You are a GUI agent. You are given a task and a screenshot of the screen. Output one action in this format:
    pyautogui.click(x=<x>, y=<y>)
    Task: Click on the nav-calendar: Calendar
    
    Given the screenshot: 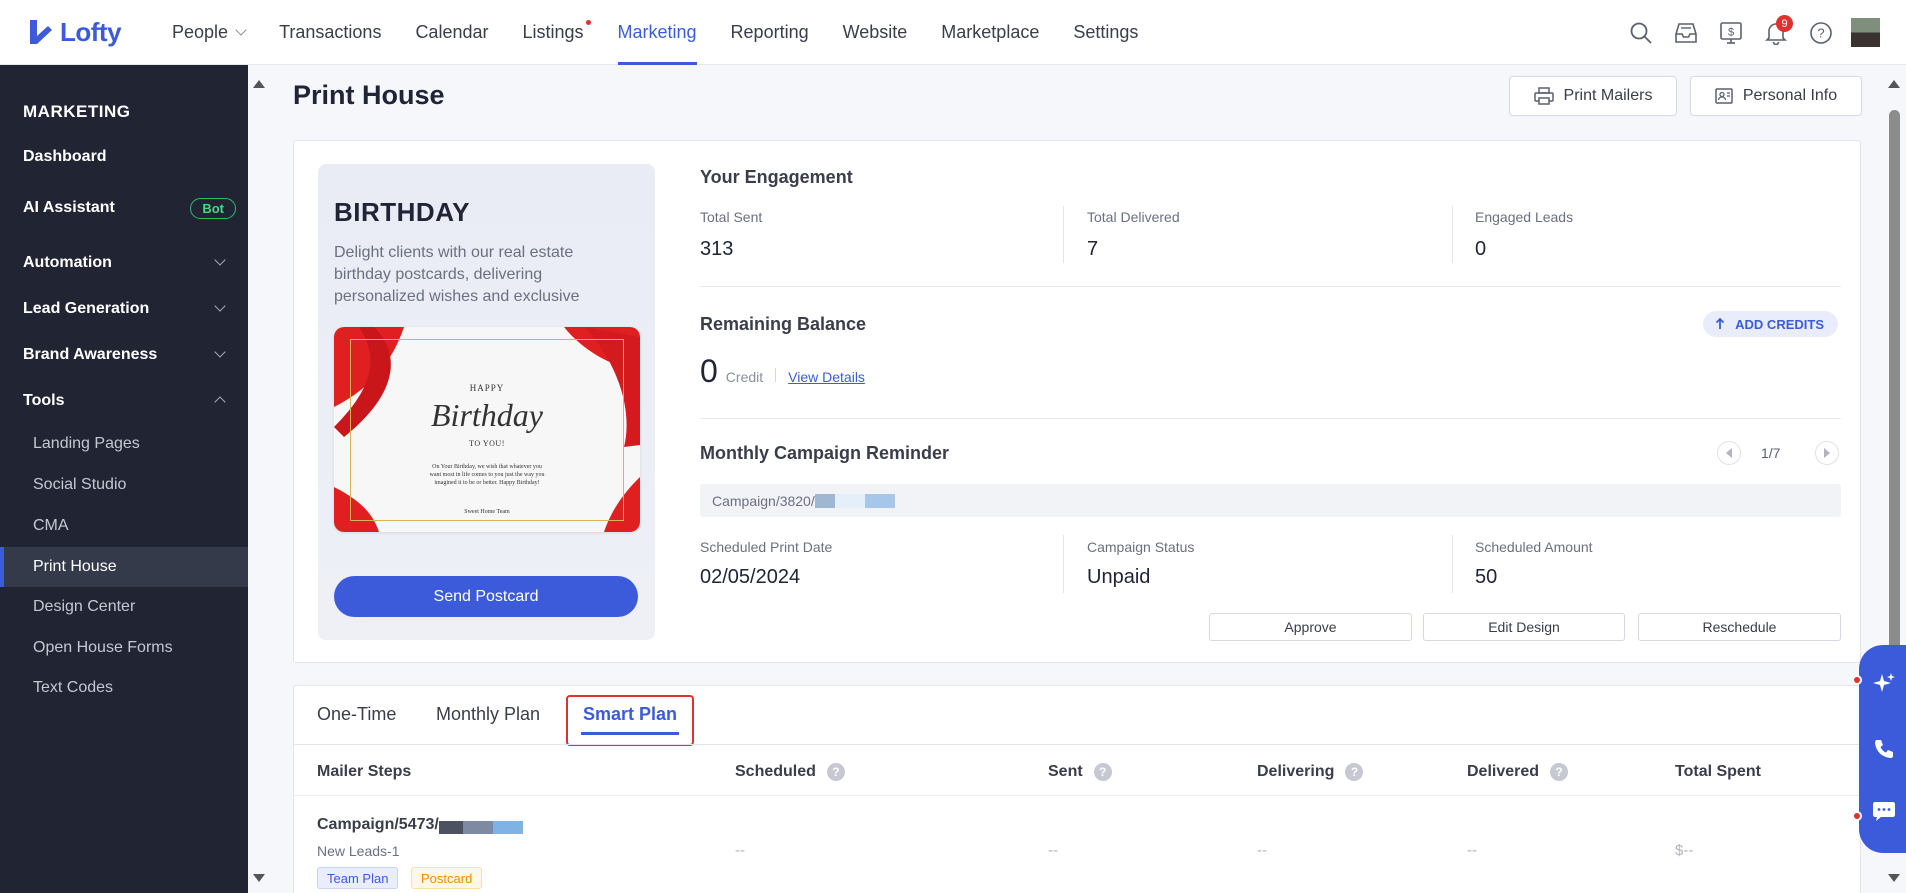 What is the action you would take?
    pyautogui.click(x=451, y=32)
    